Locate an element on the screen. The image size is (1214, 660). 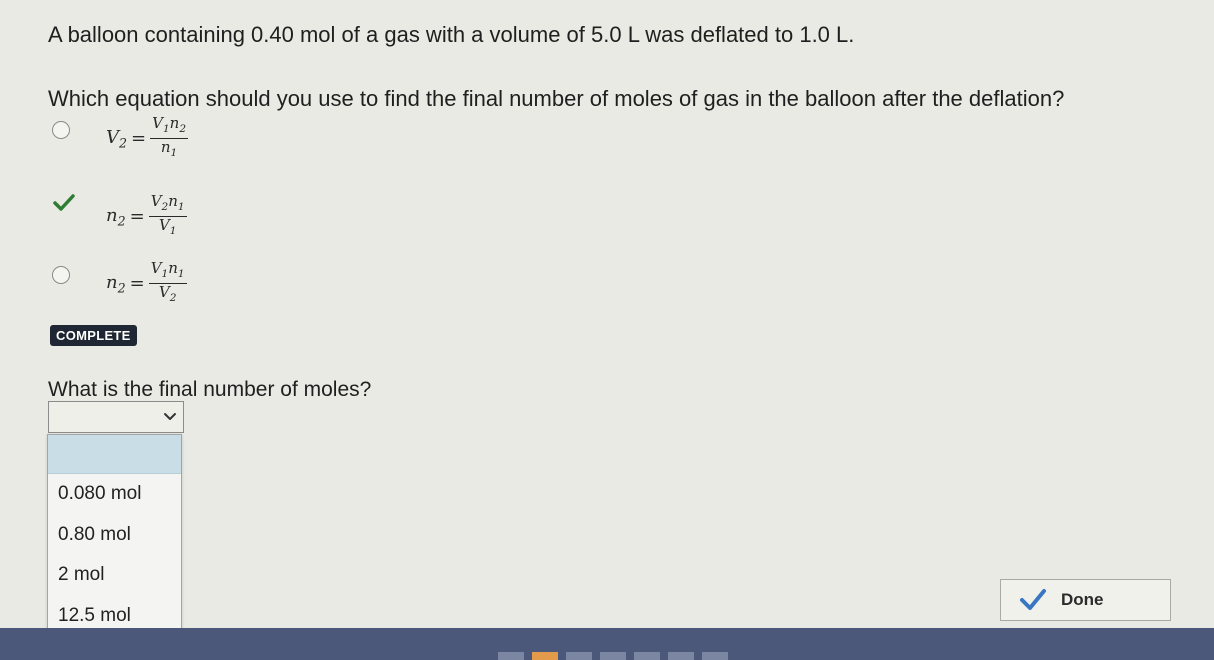
question-part2: What is the final number of moles? is located at coordinates (210, 389).